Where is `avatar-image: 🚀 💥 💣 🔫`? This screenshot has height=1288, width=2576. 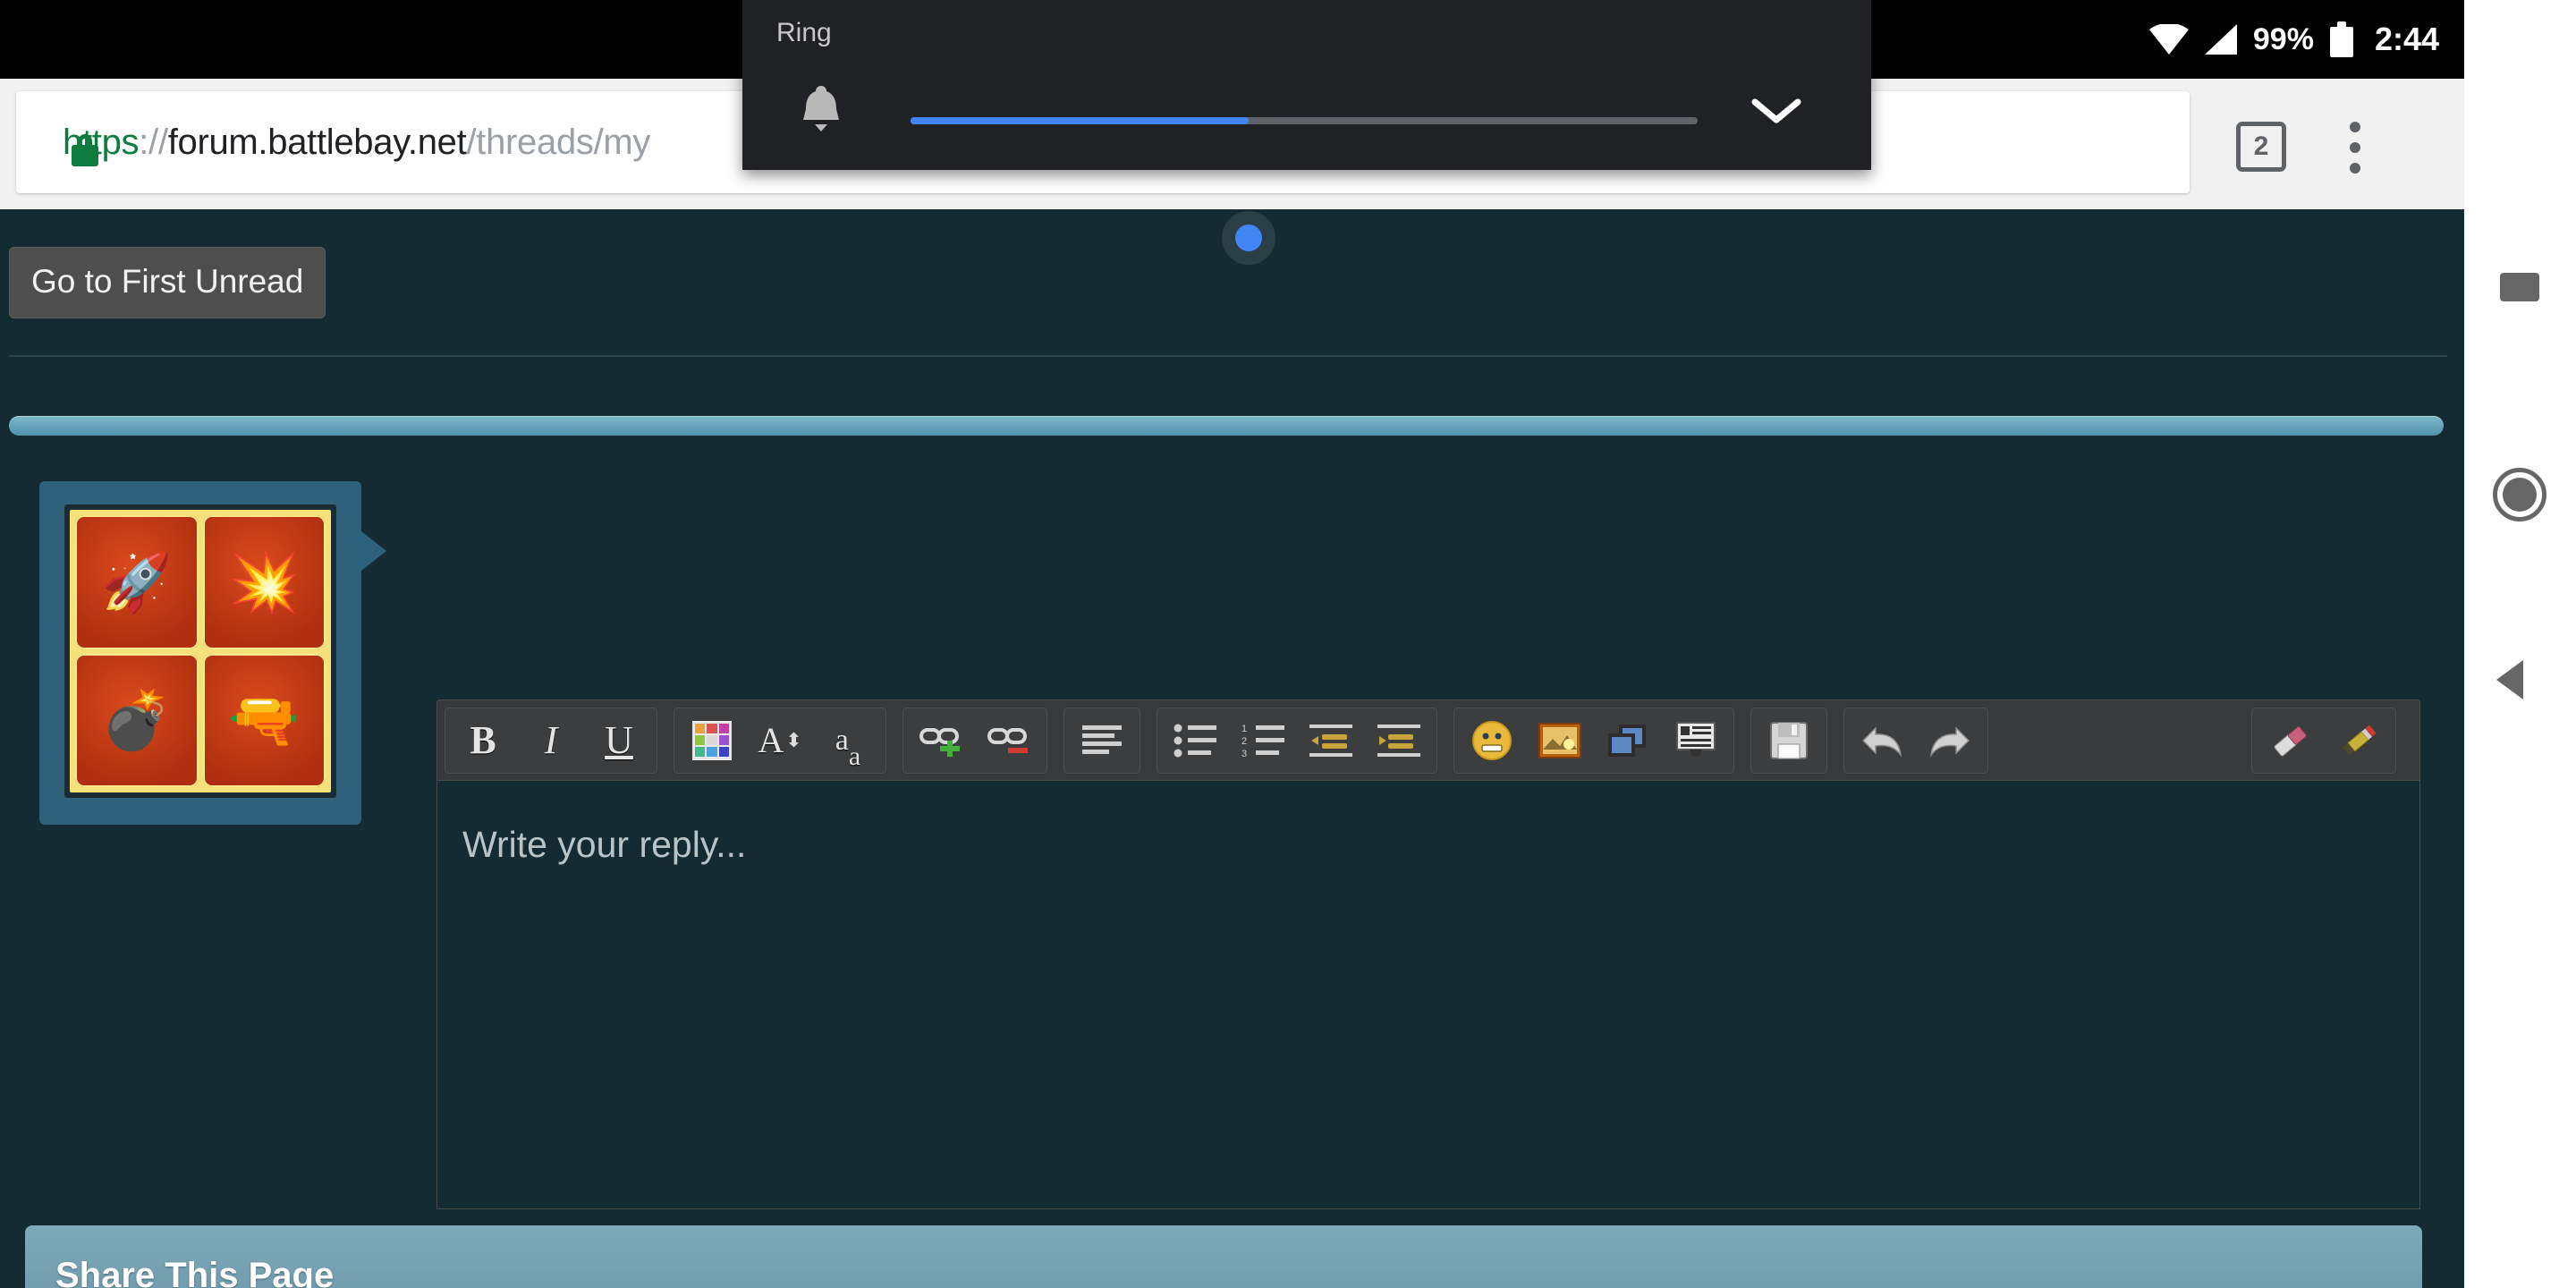
avatar-image: 🚀 💥 💣 🔫 is located at coordinates (200, 651).